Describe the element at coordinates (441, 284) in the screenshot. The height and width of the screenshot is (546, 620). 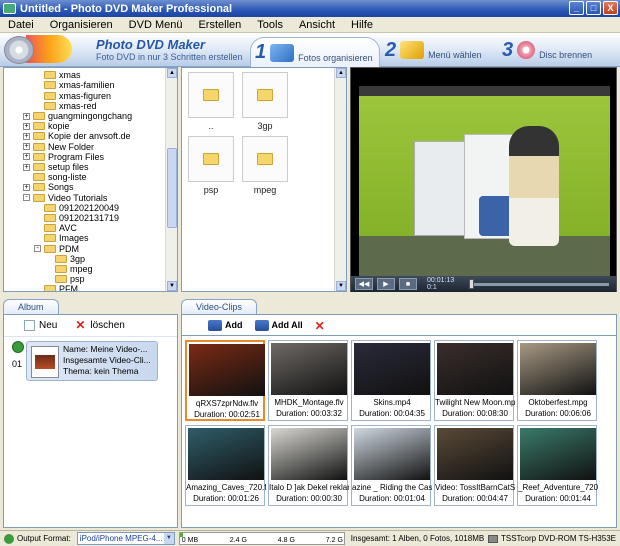
I see `time-display: 00:01:13 0:1` at that location.